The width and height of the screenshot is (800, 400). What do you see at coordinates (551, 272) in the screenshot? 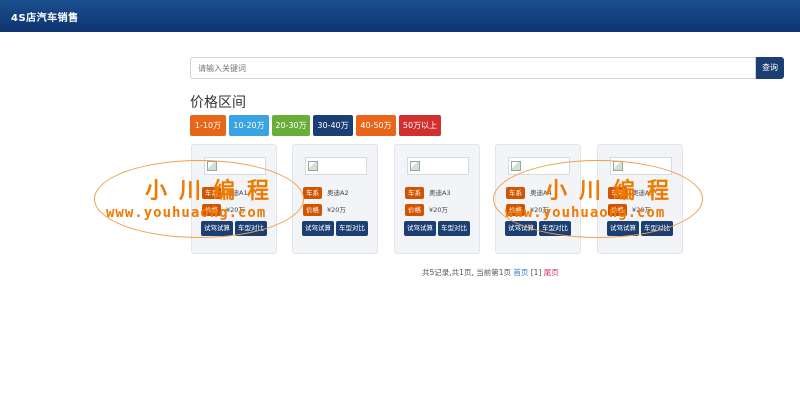
I see `last-page-link: 尾页` at bounding box center [551, 272].